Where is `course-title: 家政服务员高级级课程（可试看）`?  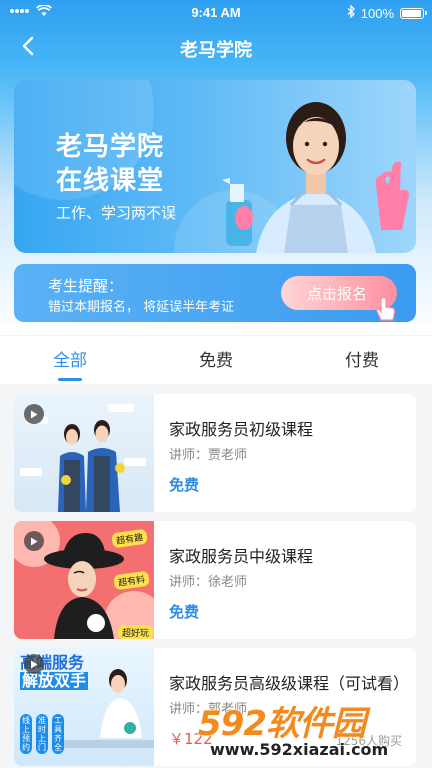
course-title: 家政服务员高级级课程（可试看） is located at coordinates (289, 683).